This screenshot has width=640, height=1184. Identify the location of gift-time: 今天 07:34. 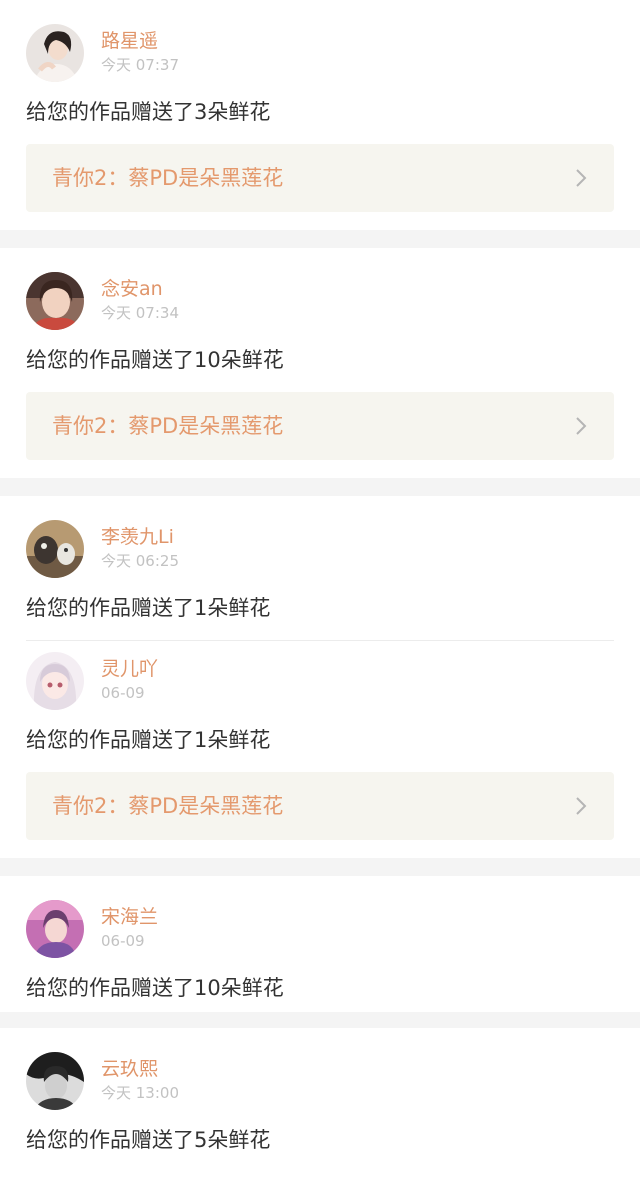
(140, 313).